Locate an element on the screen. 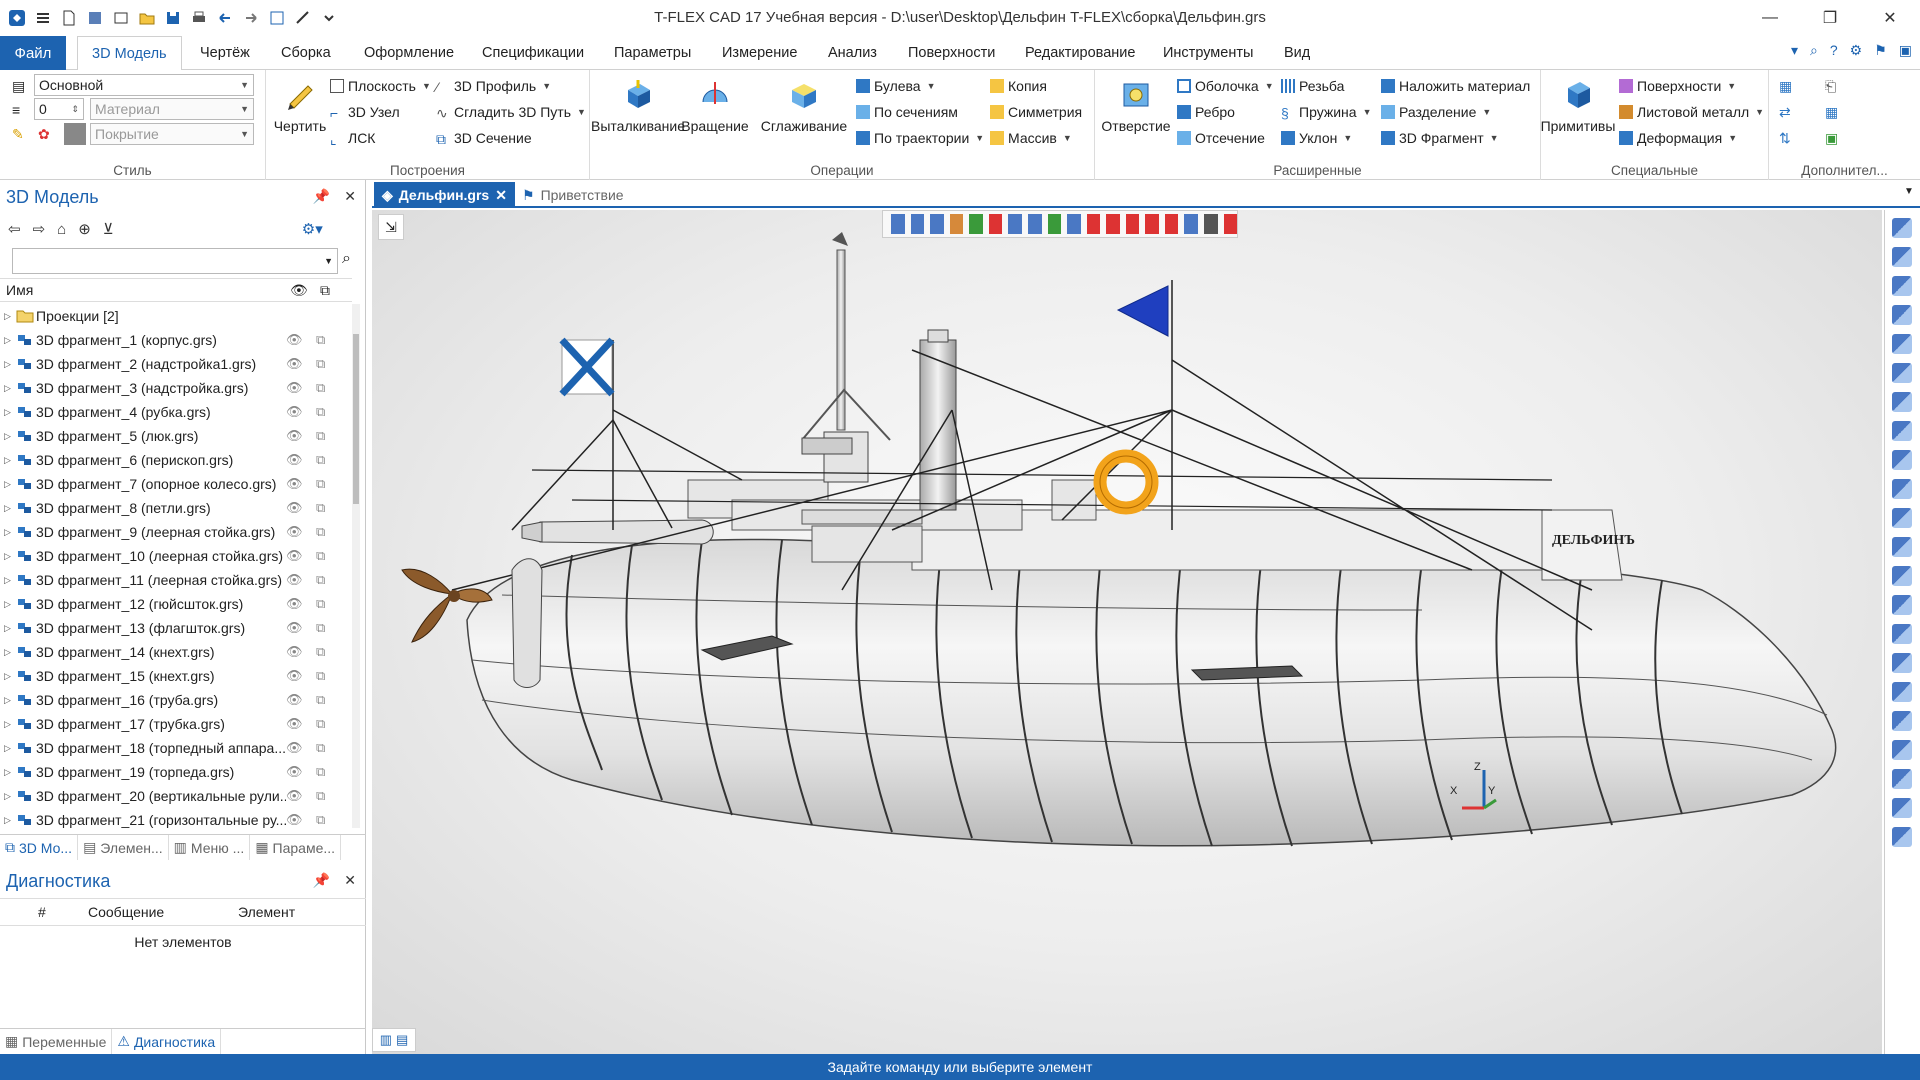 The height and width of the screenshot is (1080, 1920). tab-edit: Редактирование is located at coordinates (1080, 53).